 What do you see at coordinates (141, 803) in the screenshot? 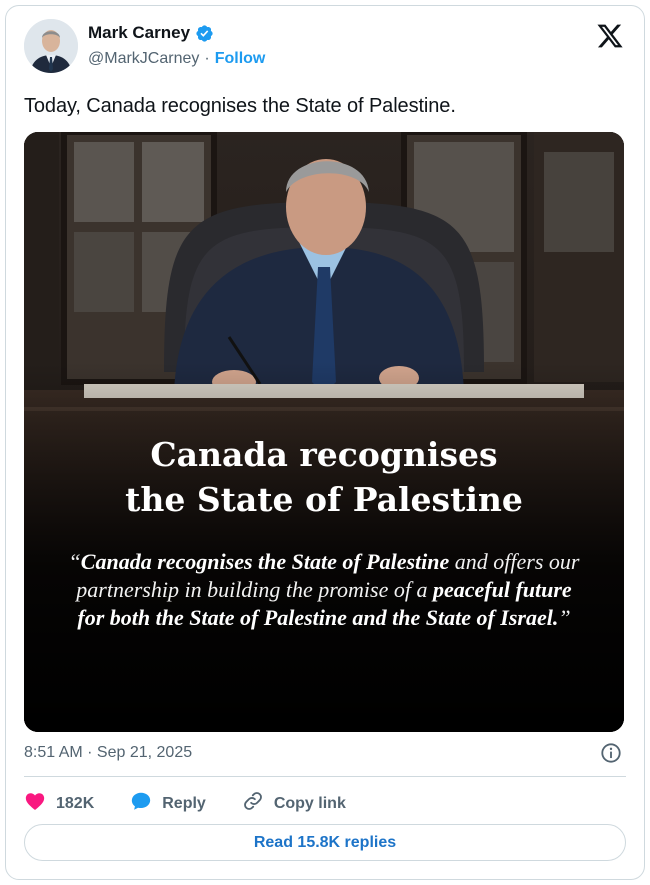
I see `reply-bubble-icon` at bounding box center [141, 803].